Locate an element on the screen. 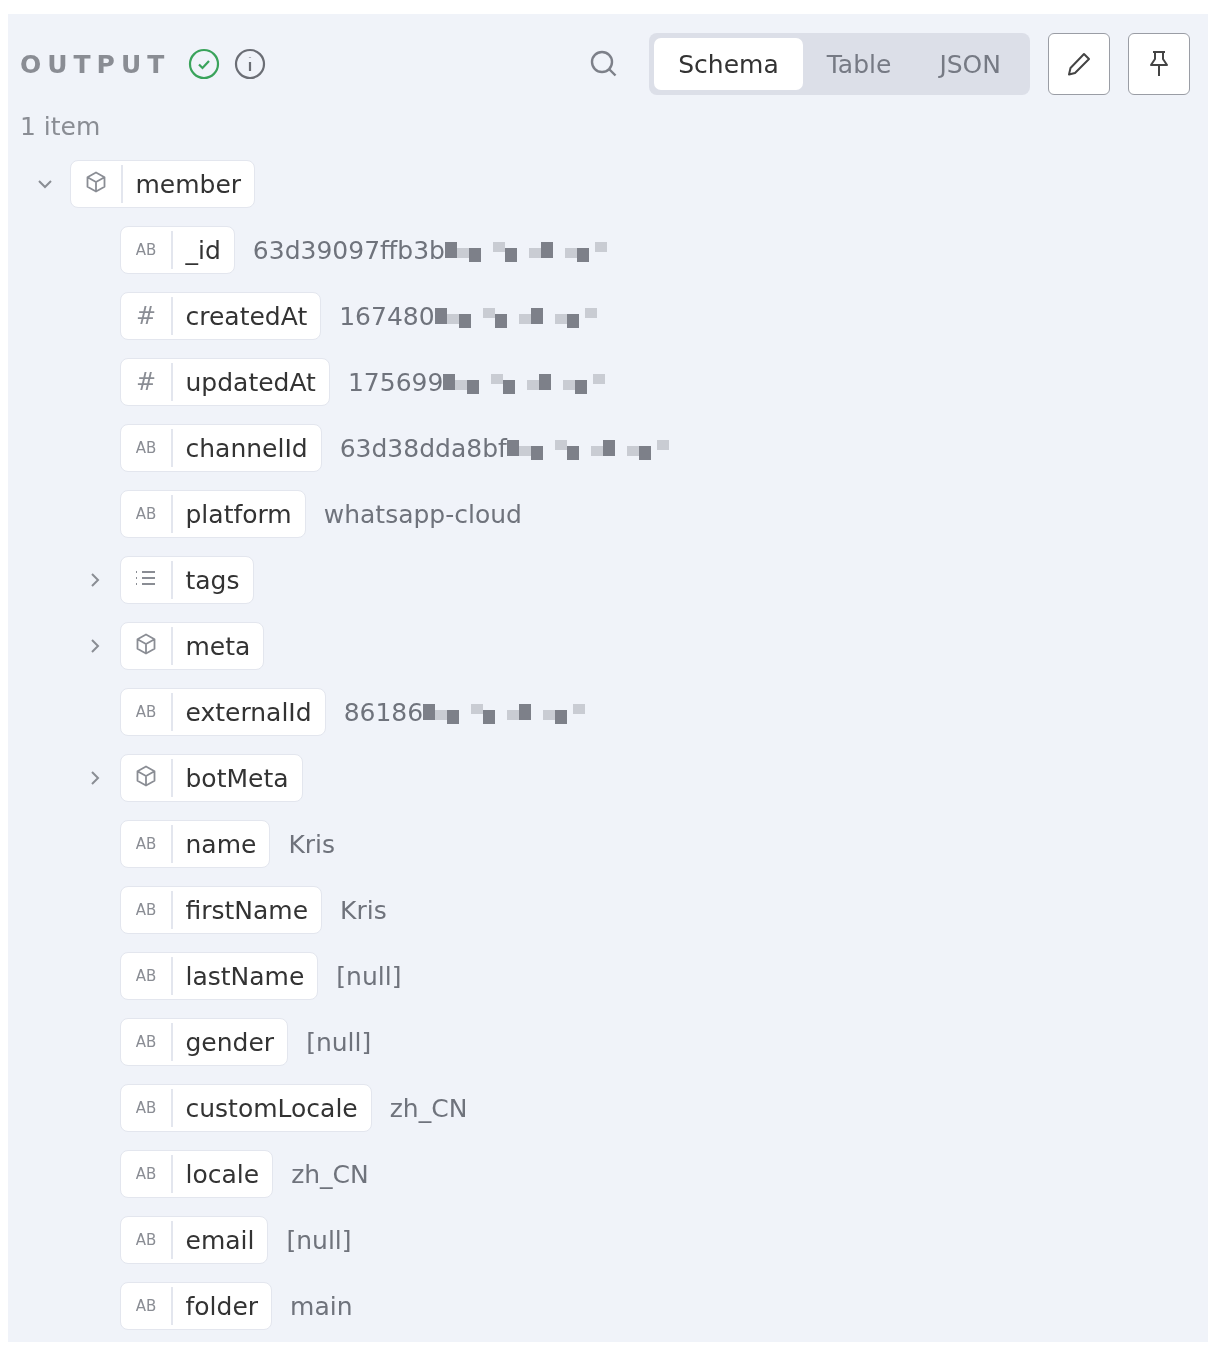 The height and width of the screenshot is (1350, 1212). field-key: AB _id is located at coordinates (177, 250).